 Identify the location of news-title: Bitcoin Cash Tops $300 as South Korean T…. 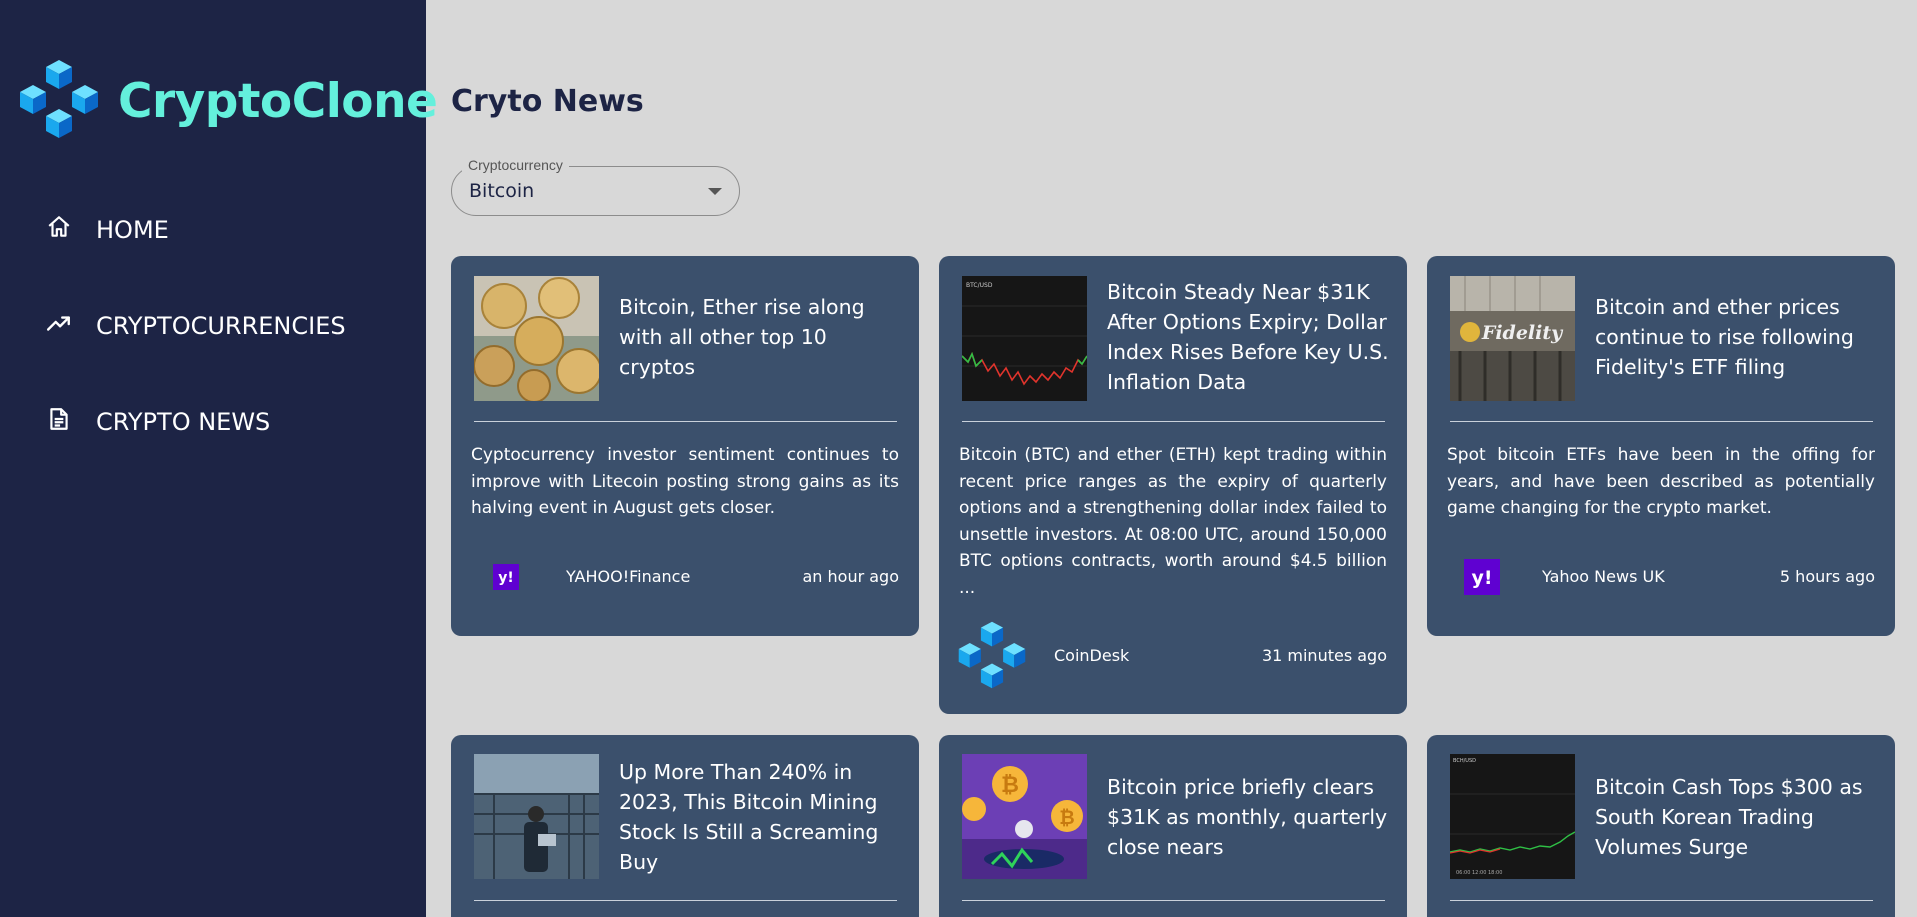
(1737, 817).